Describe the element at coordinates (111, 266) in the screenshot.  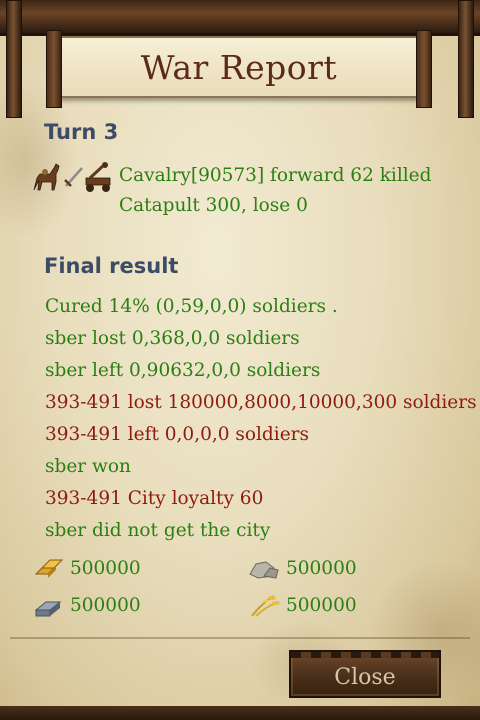
I see `final-result-heading: Final result` at that location.